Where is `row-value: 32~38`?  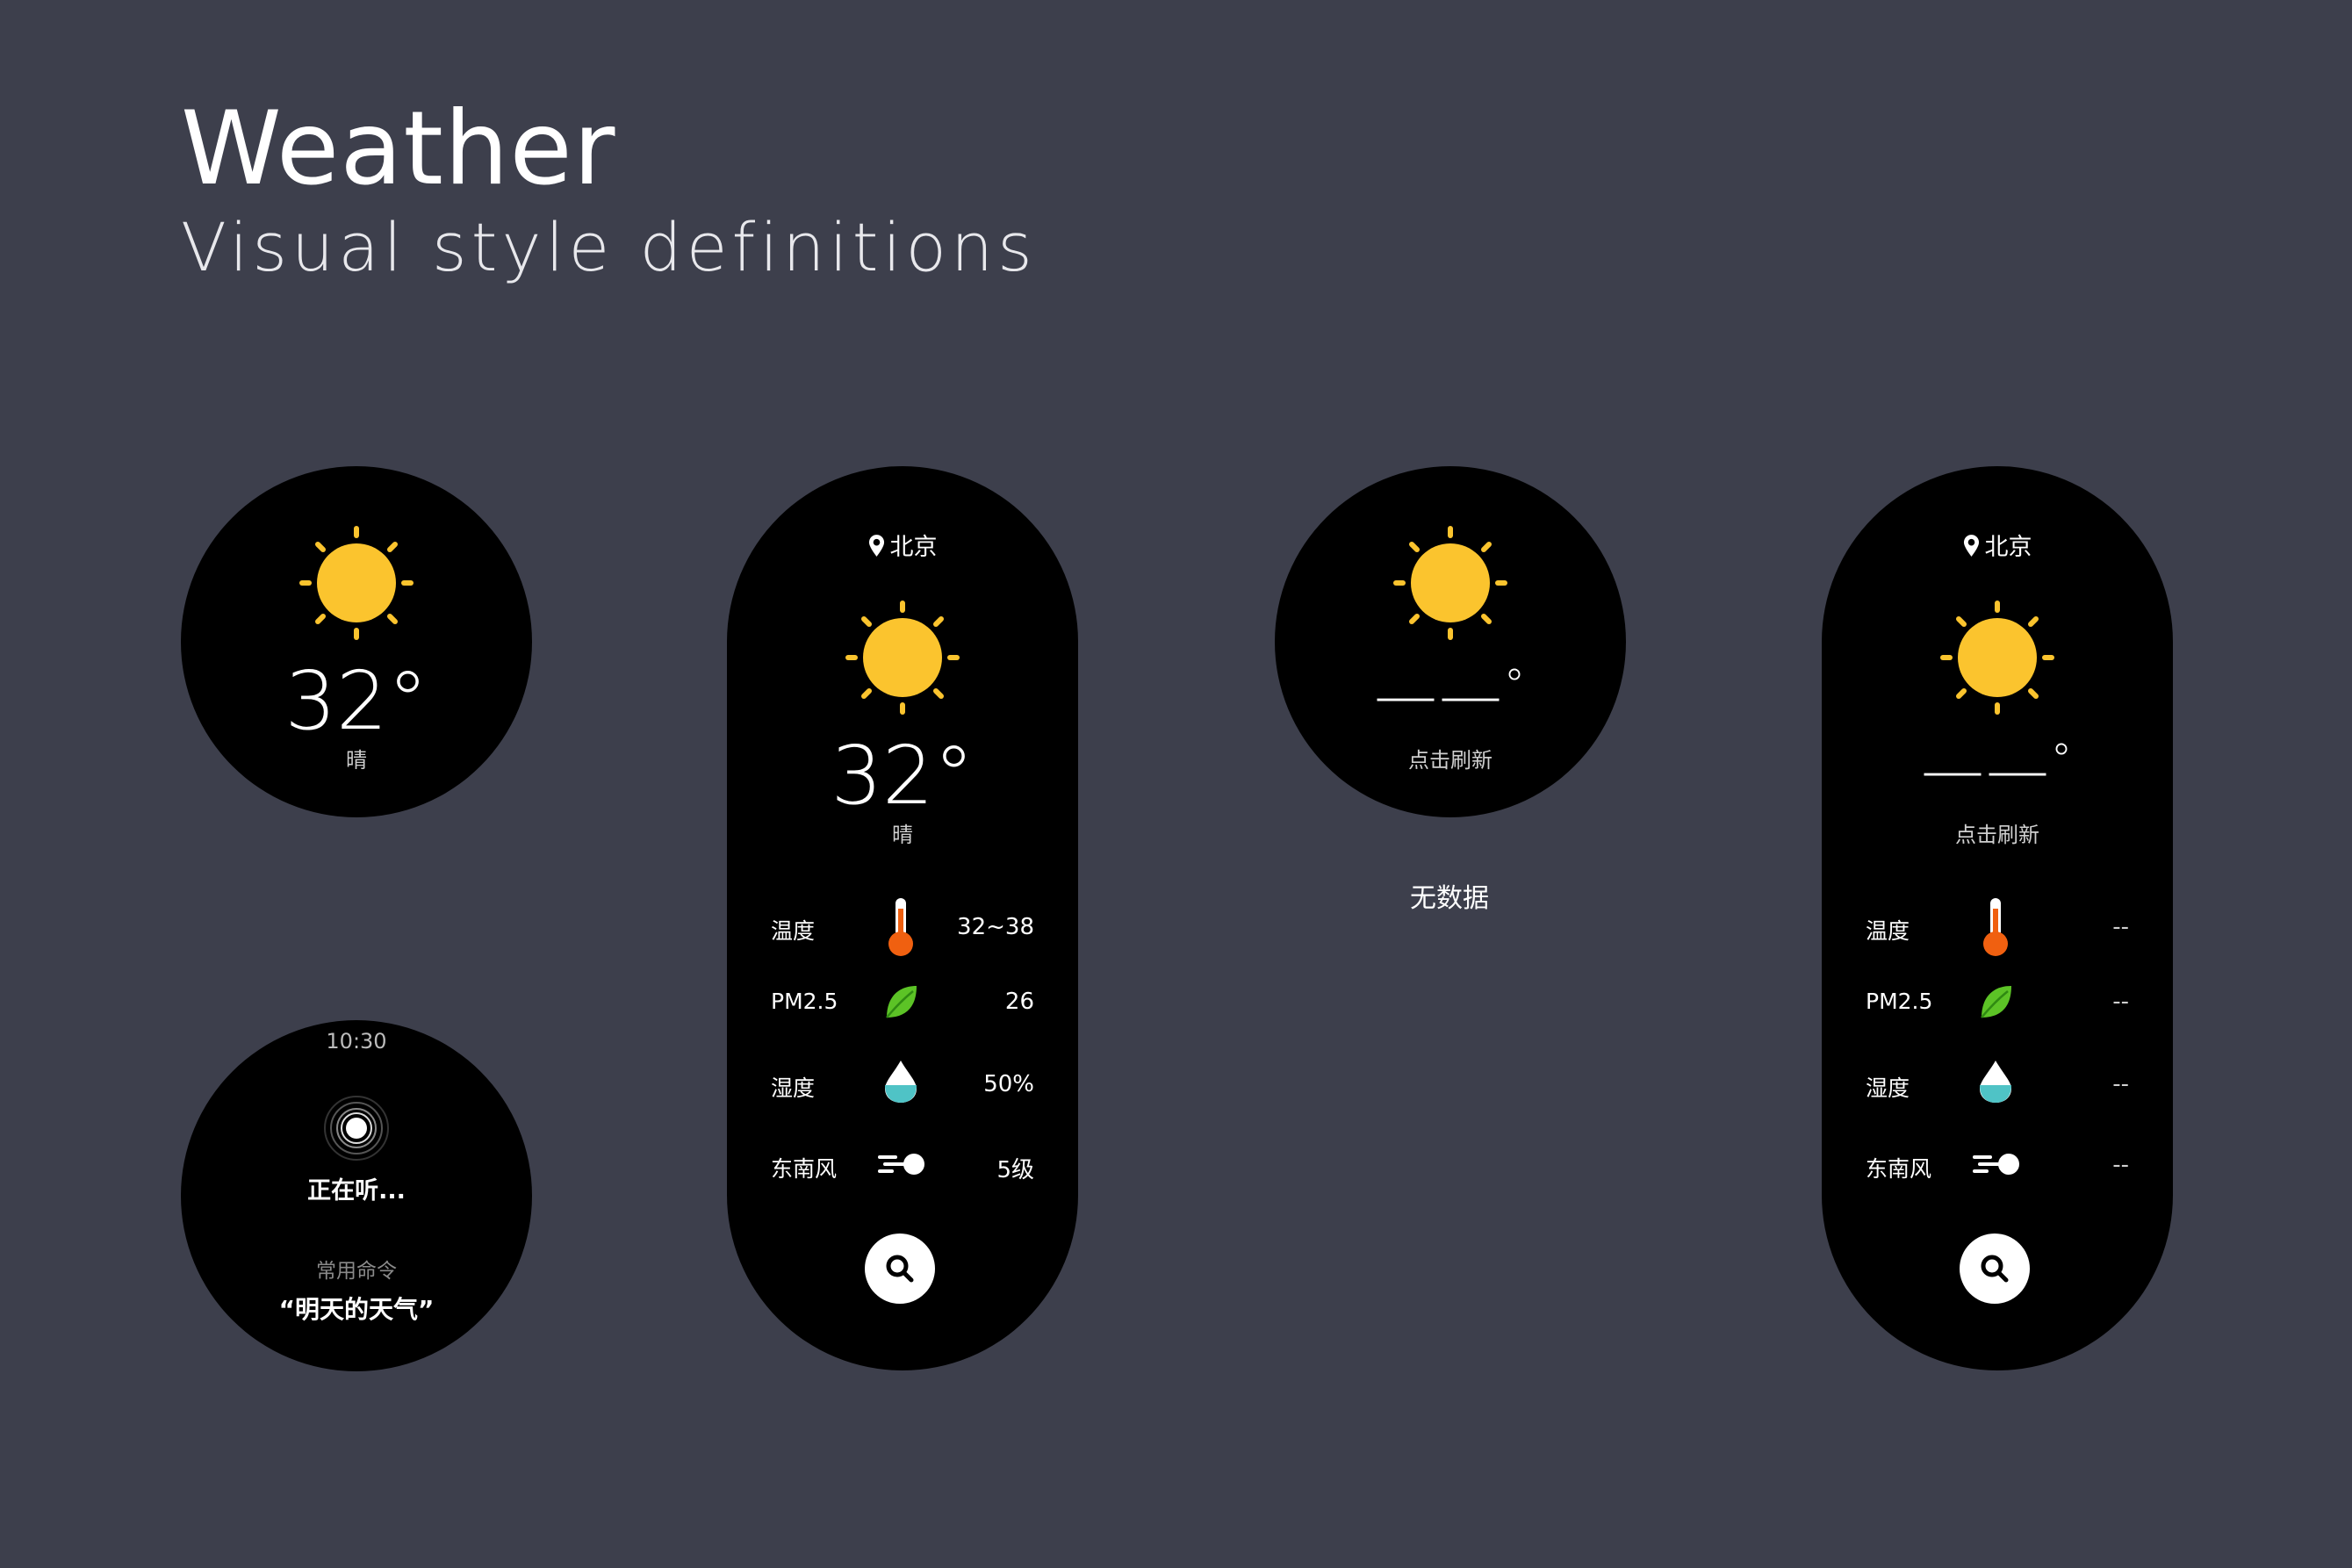 row-value: 32~38 is located at coordinates (995, 927).